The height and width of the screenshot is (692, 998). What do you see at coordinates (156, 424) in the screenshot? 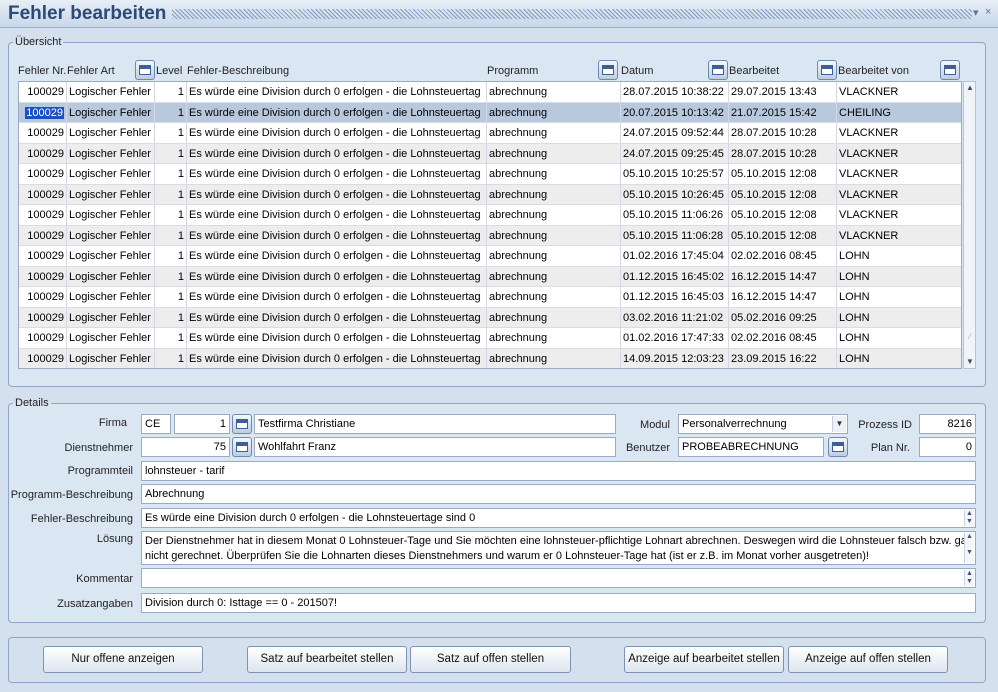
I see `firma-code-field: CE` at bounding box center [156, 424].